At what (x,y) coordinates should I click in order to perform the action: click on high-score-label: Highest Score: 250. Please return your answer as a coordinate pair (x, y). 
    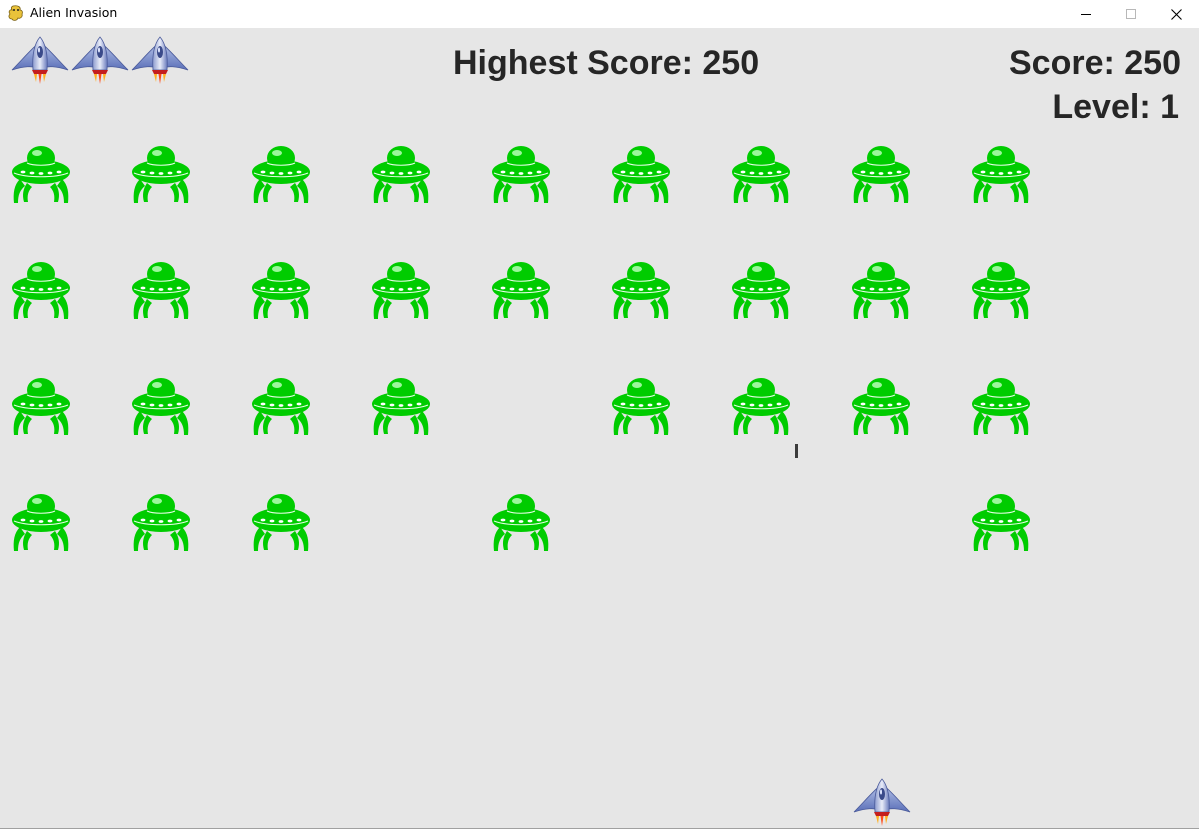
    Looking at the image, I should click on (606, 63).